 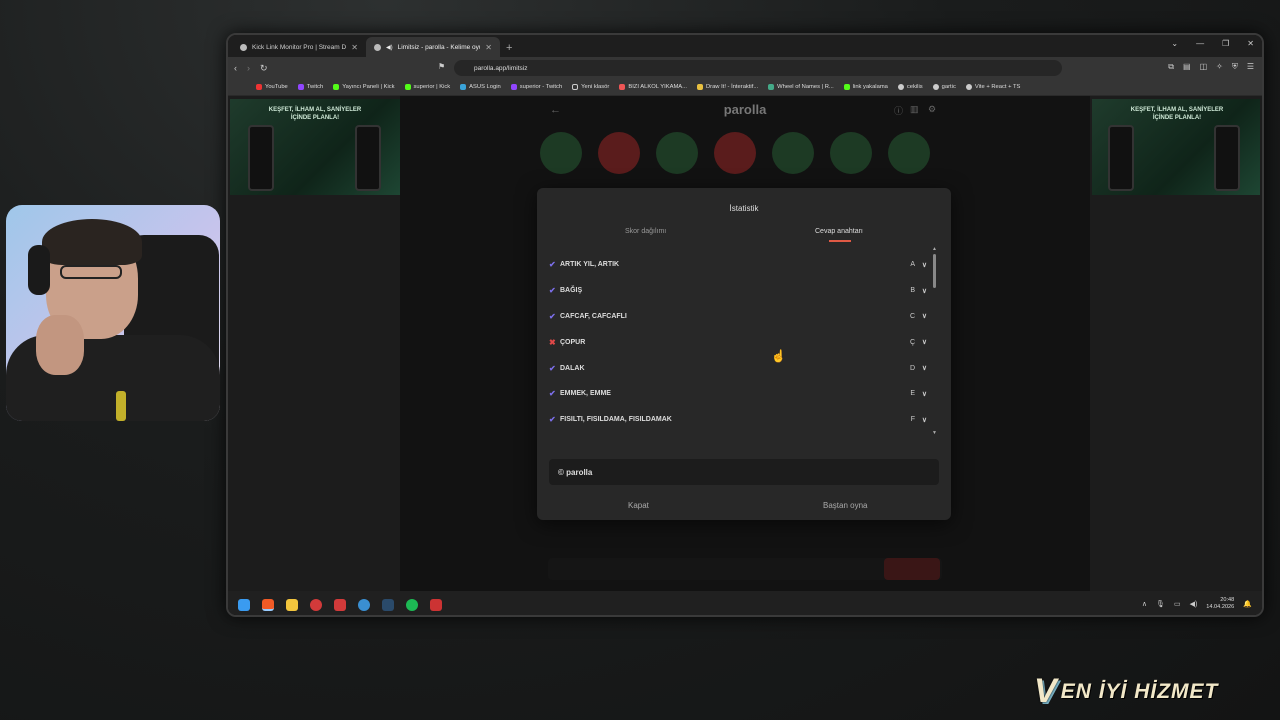 I want to click on bookmark-superior-kick: superior | Kick, so click(x=427, y=87).